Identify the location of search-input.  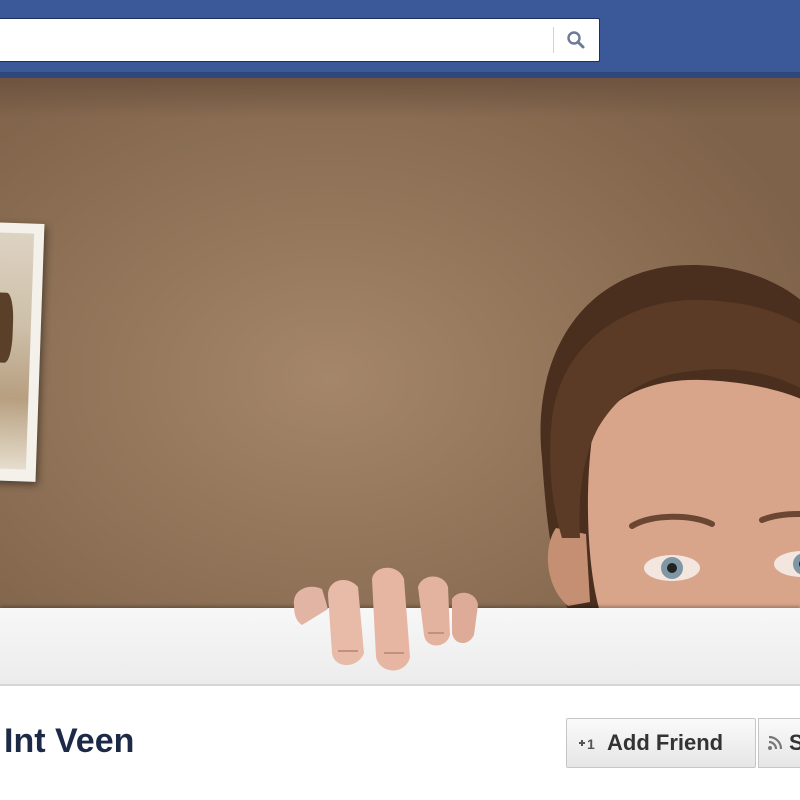
(269, 41).